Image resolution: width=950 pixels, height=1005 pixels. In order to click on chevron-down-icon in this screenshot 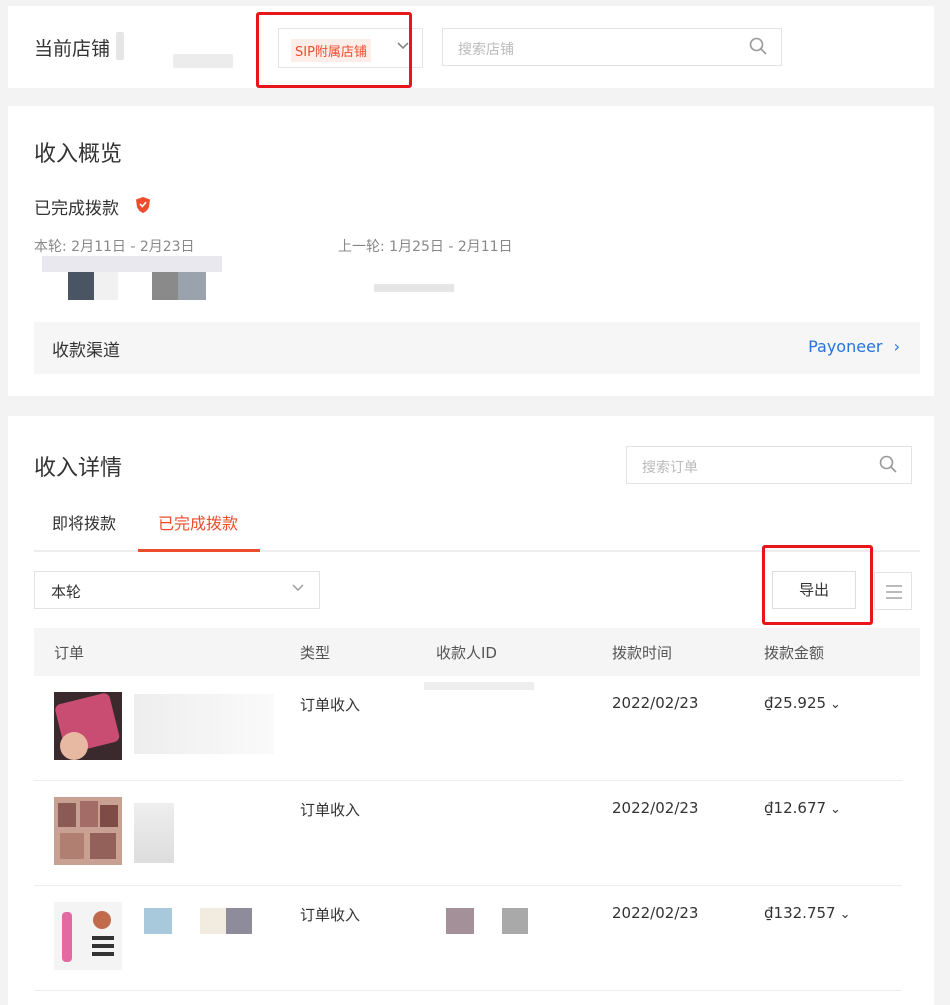, I will do `click(298, 589)`.